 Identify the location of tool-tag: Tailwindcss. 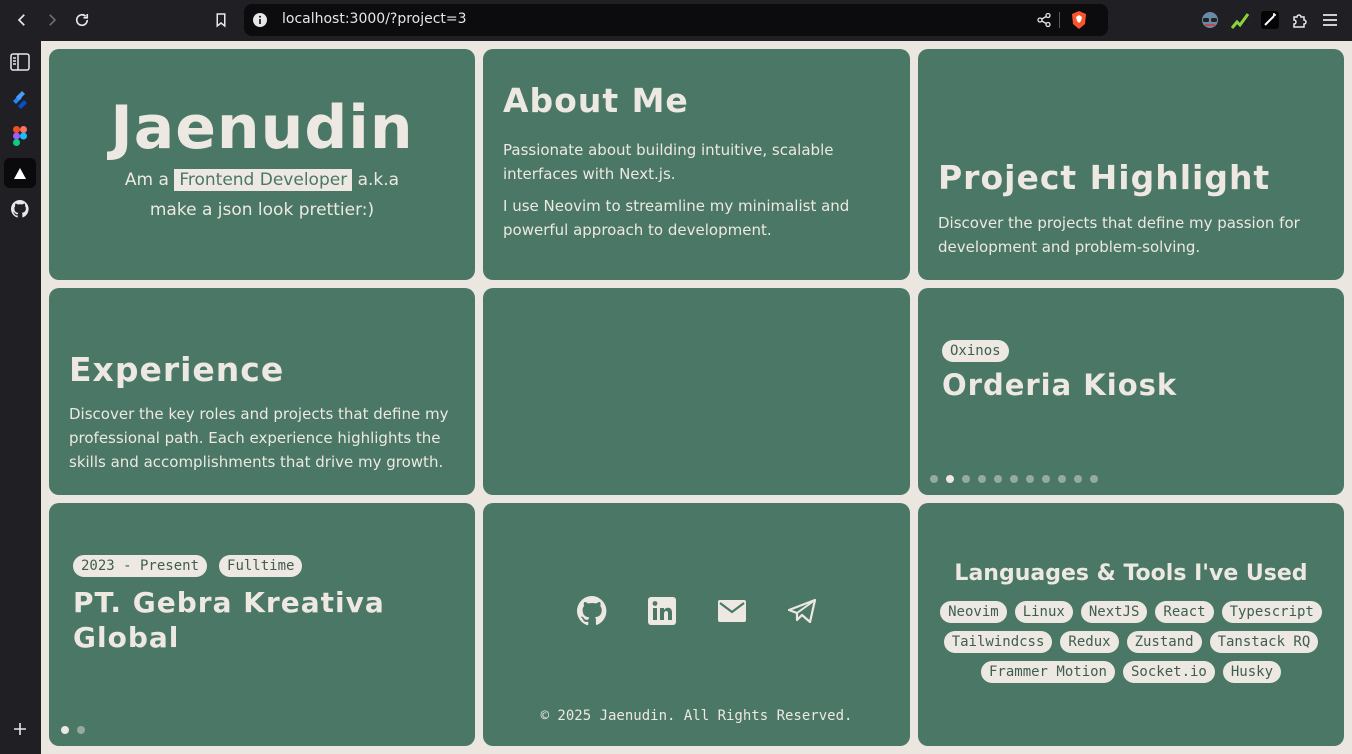
(998, 642).